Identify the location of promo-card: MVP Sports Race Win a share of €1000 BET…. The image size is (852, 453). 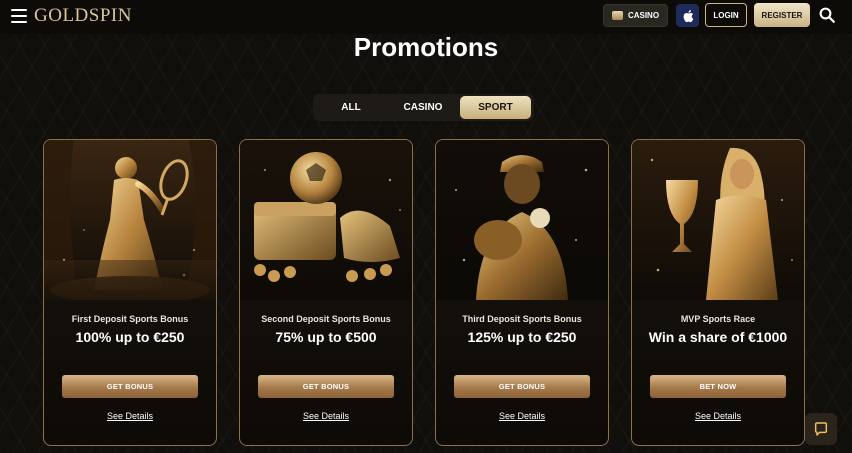
(718, 292).